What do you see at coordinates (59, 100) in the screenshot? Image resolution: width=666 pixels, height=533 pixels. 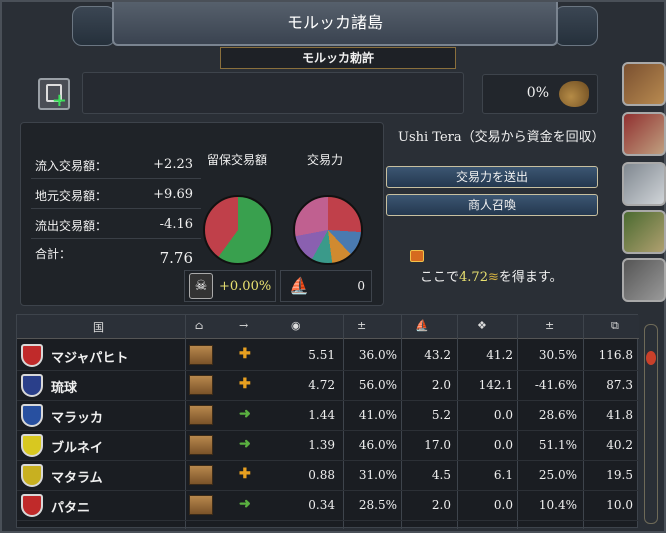 I see `plus-icon: +` at bounding box center [59, 100].